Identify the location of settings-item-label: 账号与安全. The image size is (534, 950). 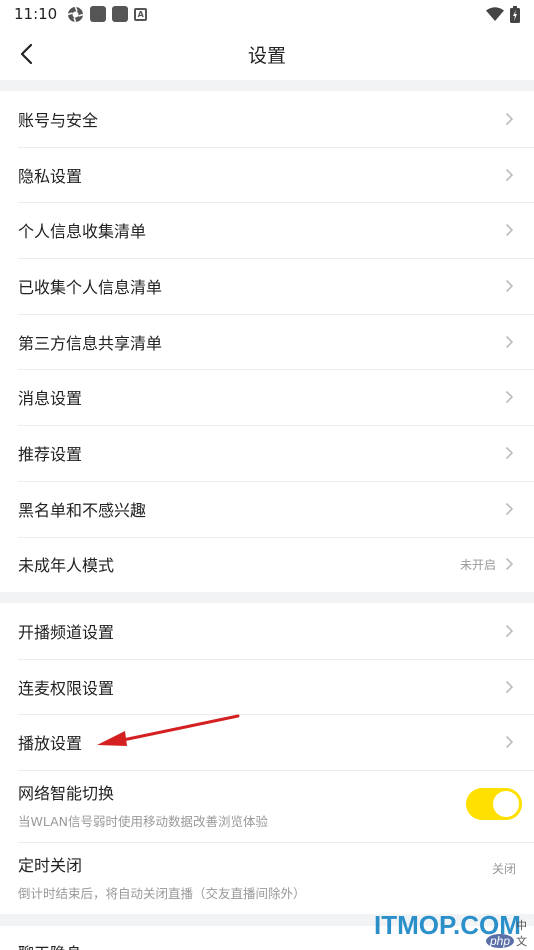
(58, 120).